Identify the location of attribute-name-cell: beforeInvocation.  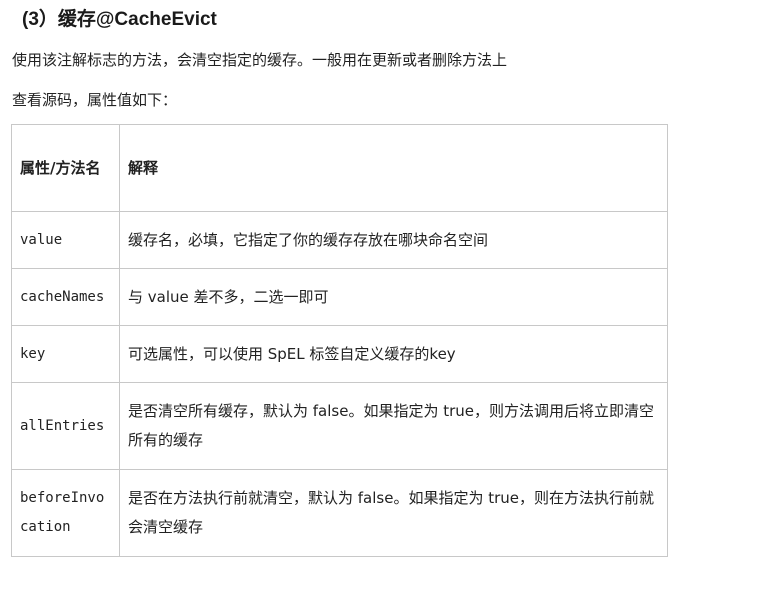
(65, 513).